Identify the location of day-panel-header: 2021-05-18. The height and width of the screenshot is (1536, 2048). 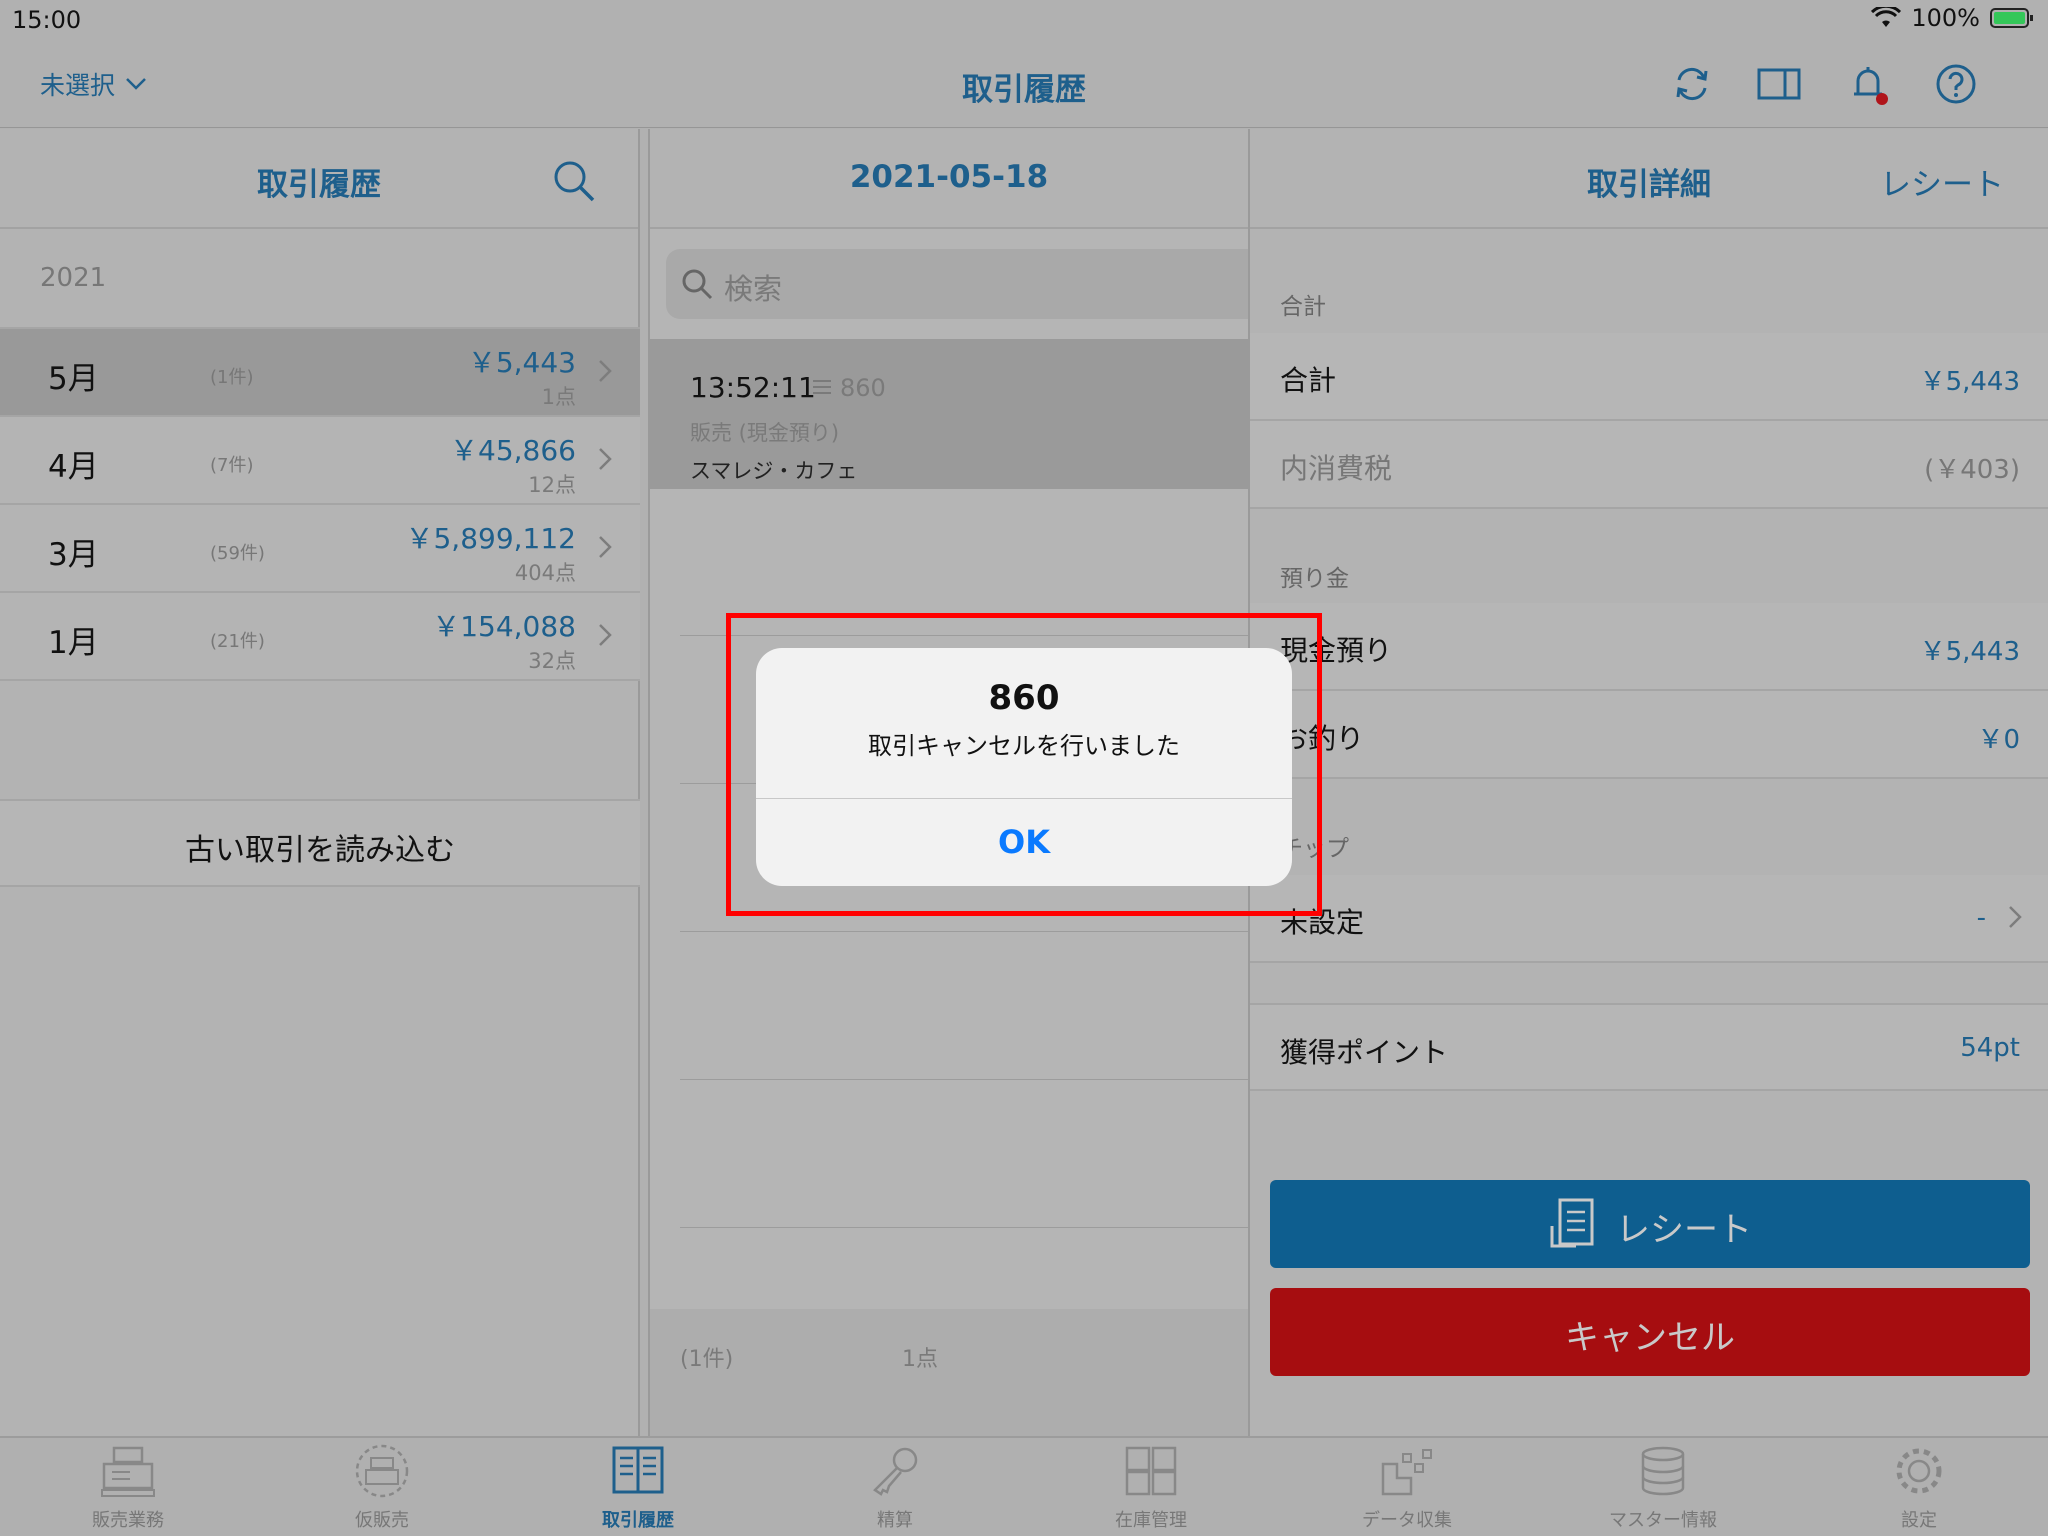
(949, 179).